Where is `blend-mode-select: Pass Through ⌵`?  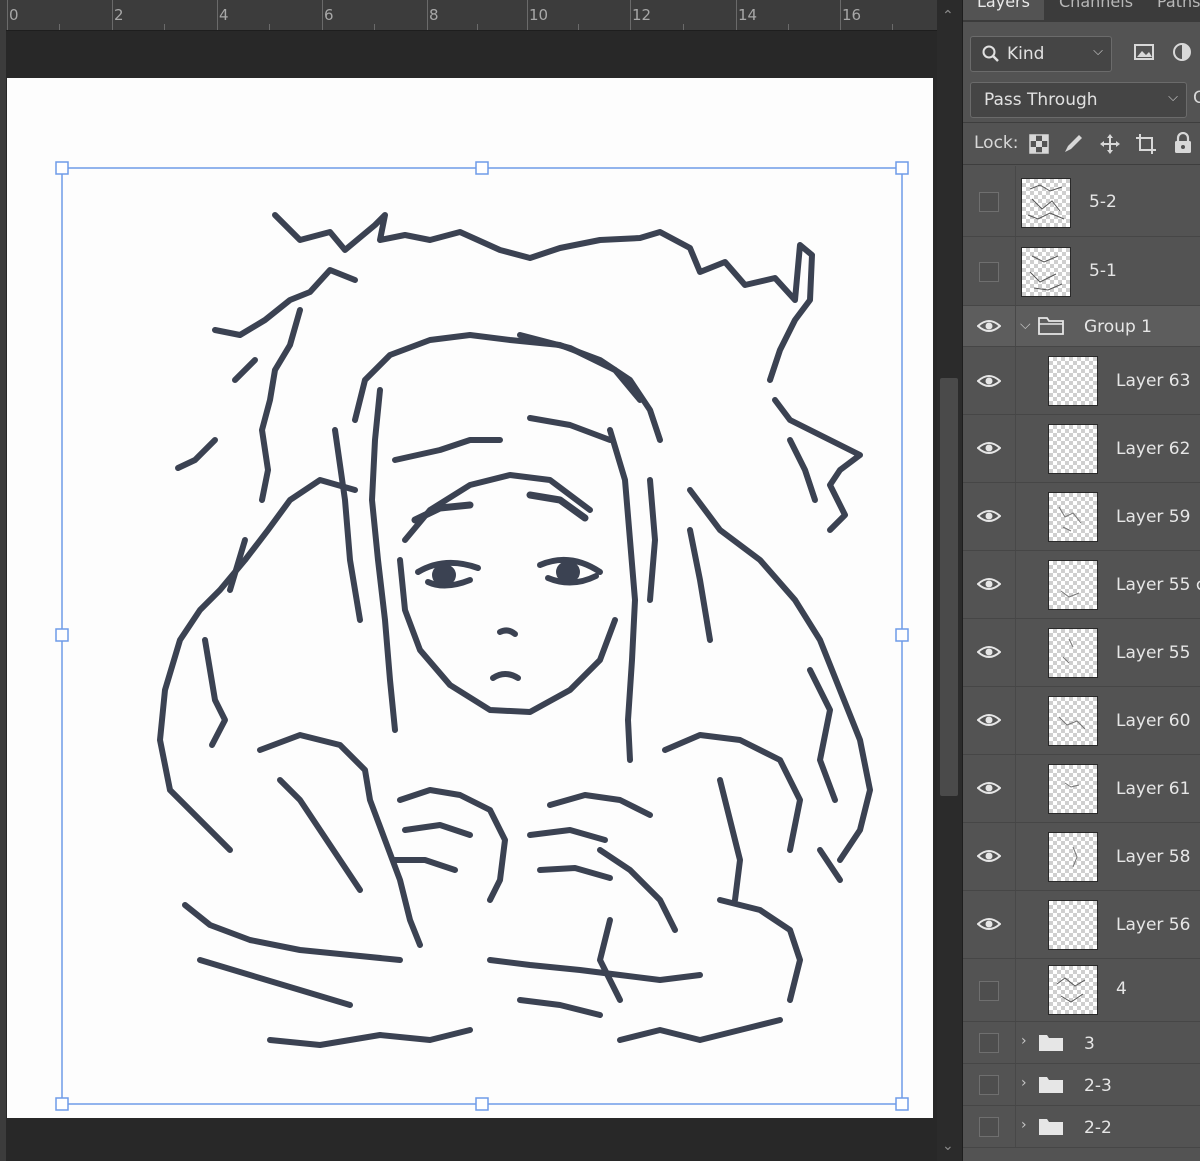 blend-mode-select: Pass Through ⌵ is located at coordinates (1078, 100).